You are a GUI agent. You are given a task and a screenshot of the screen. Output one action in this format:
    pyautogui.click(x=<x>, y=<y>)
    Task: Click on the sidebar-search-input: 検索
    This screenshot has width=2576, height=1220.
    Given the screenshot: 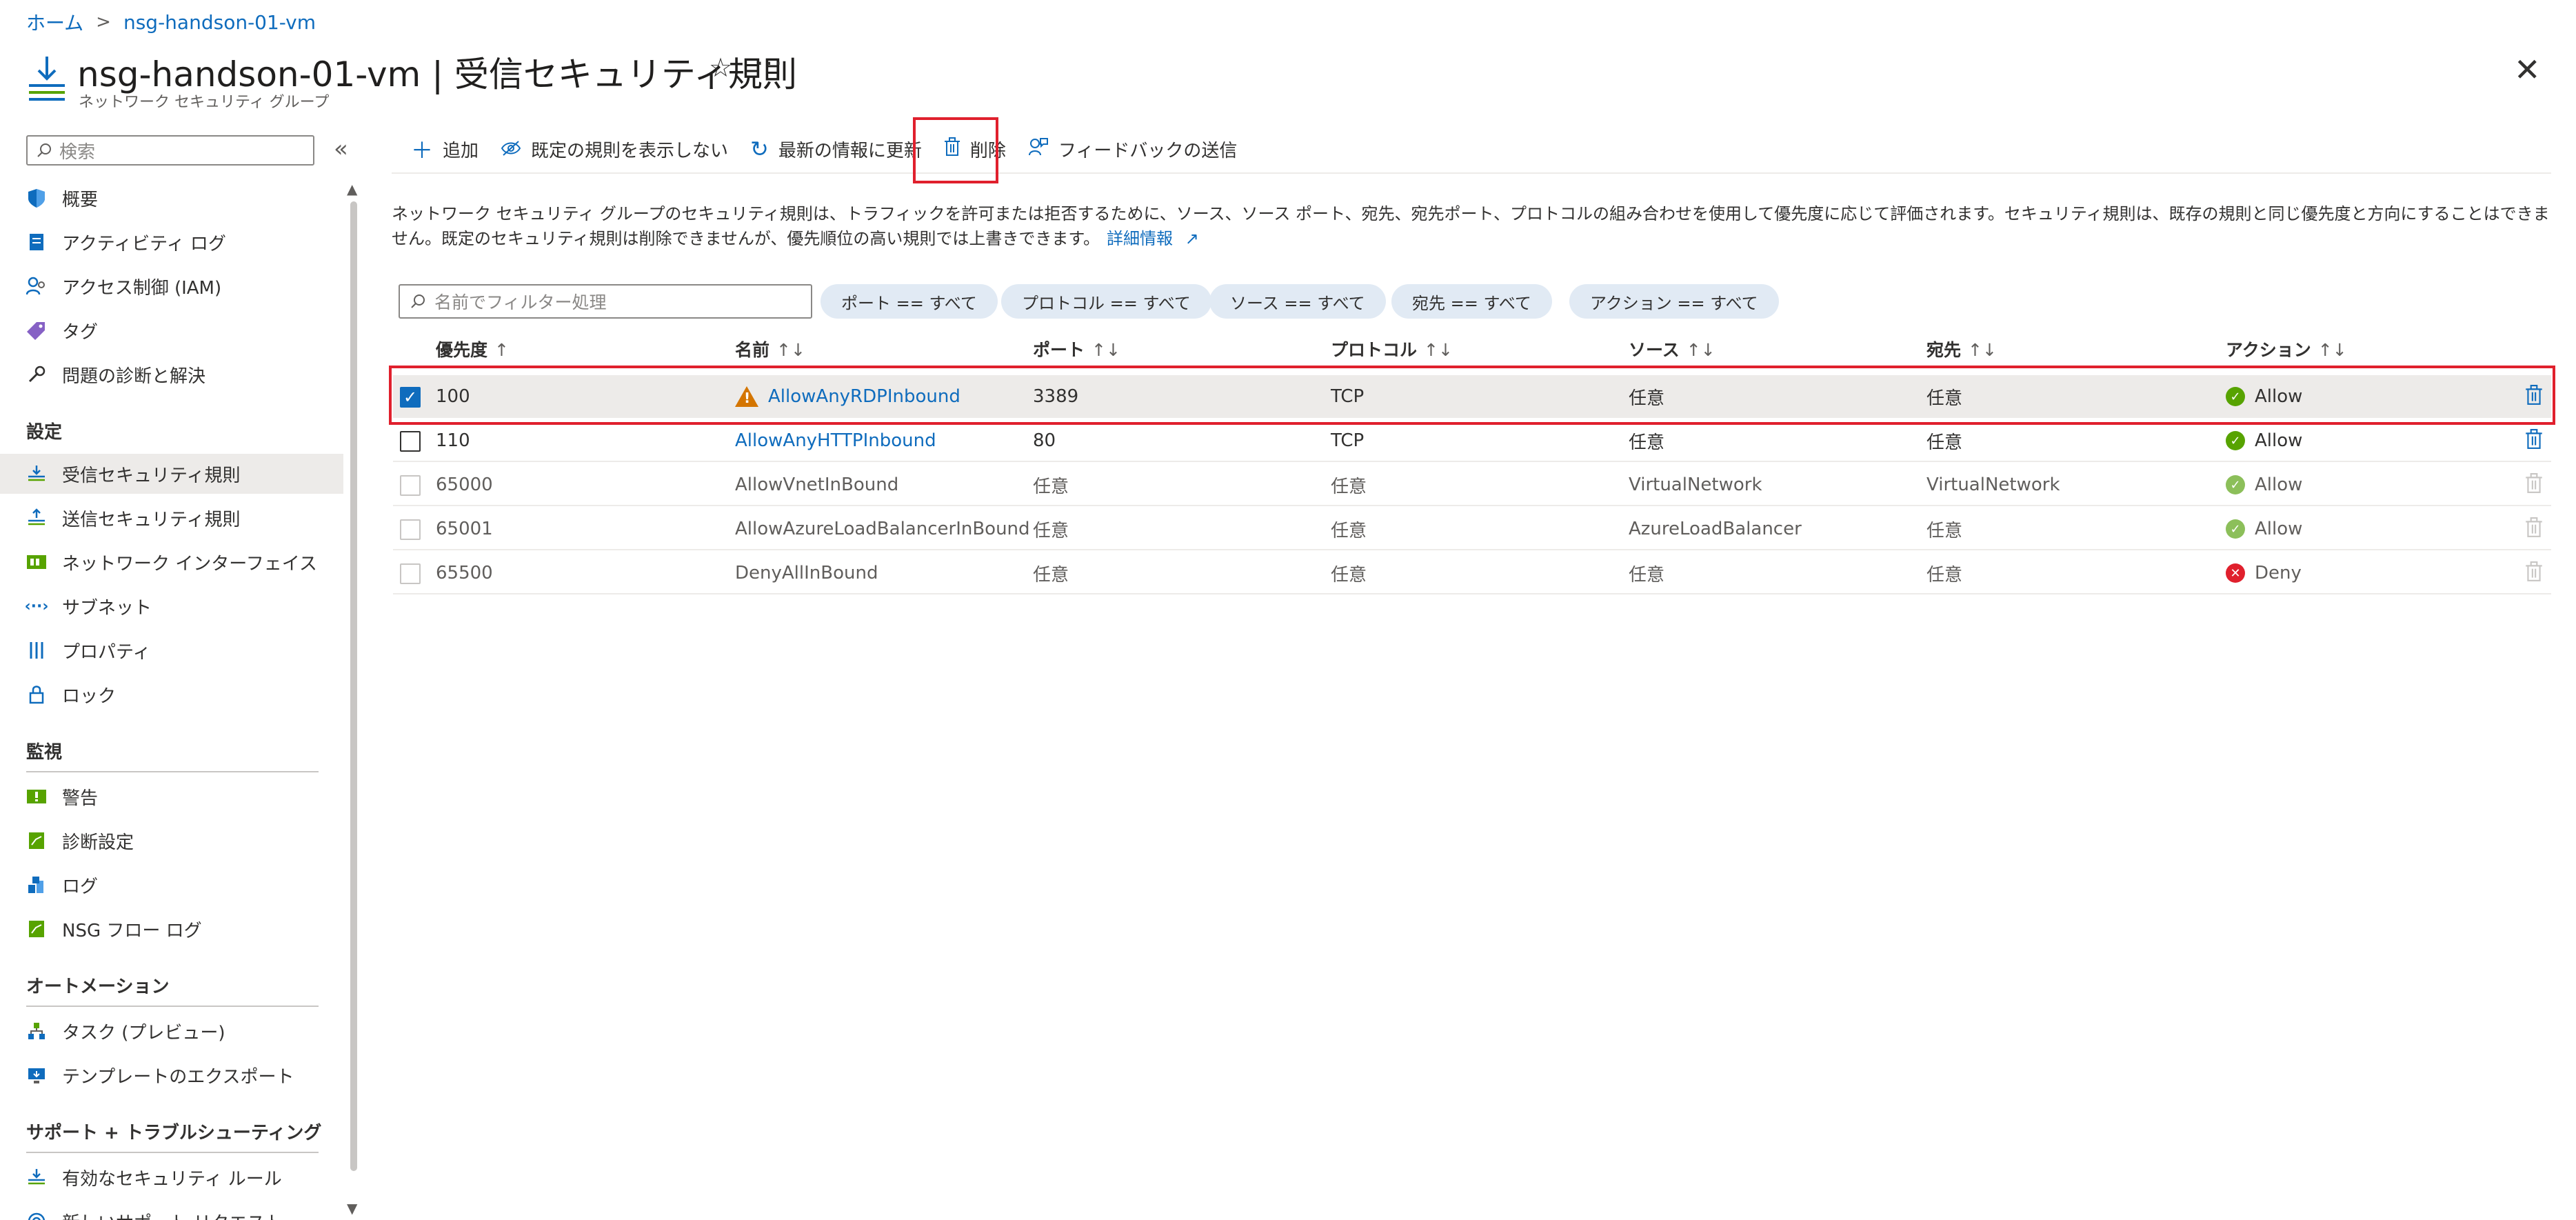 What is the action you would take?
    pyautogui.click(x=170, y=150)
    